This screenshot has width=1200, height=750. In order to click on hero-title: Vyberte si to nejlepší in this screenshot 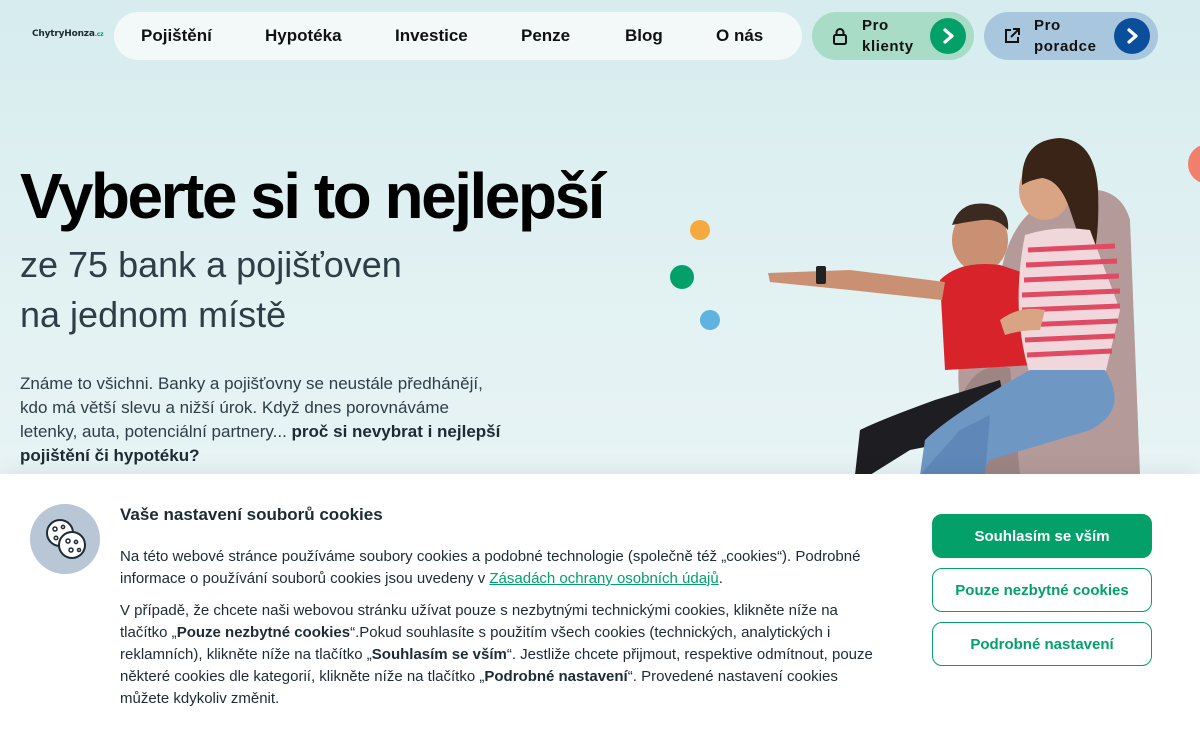, I will do `click(312, 196)`.